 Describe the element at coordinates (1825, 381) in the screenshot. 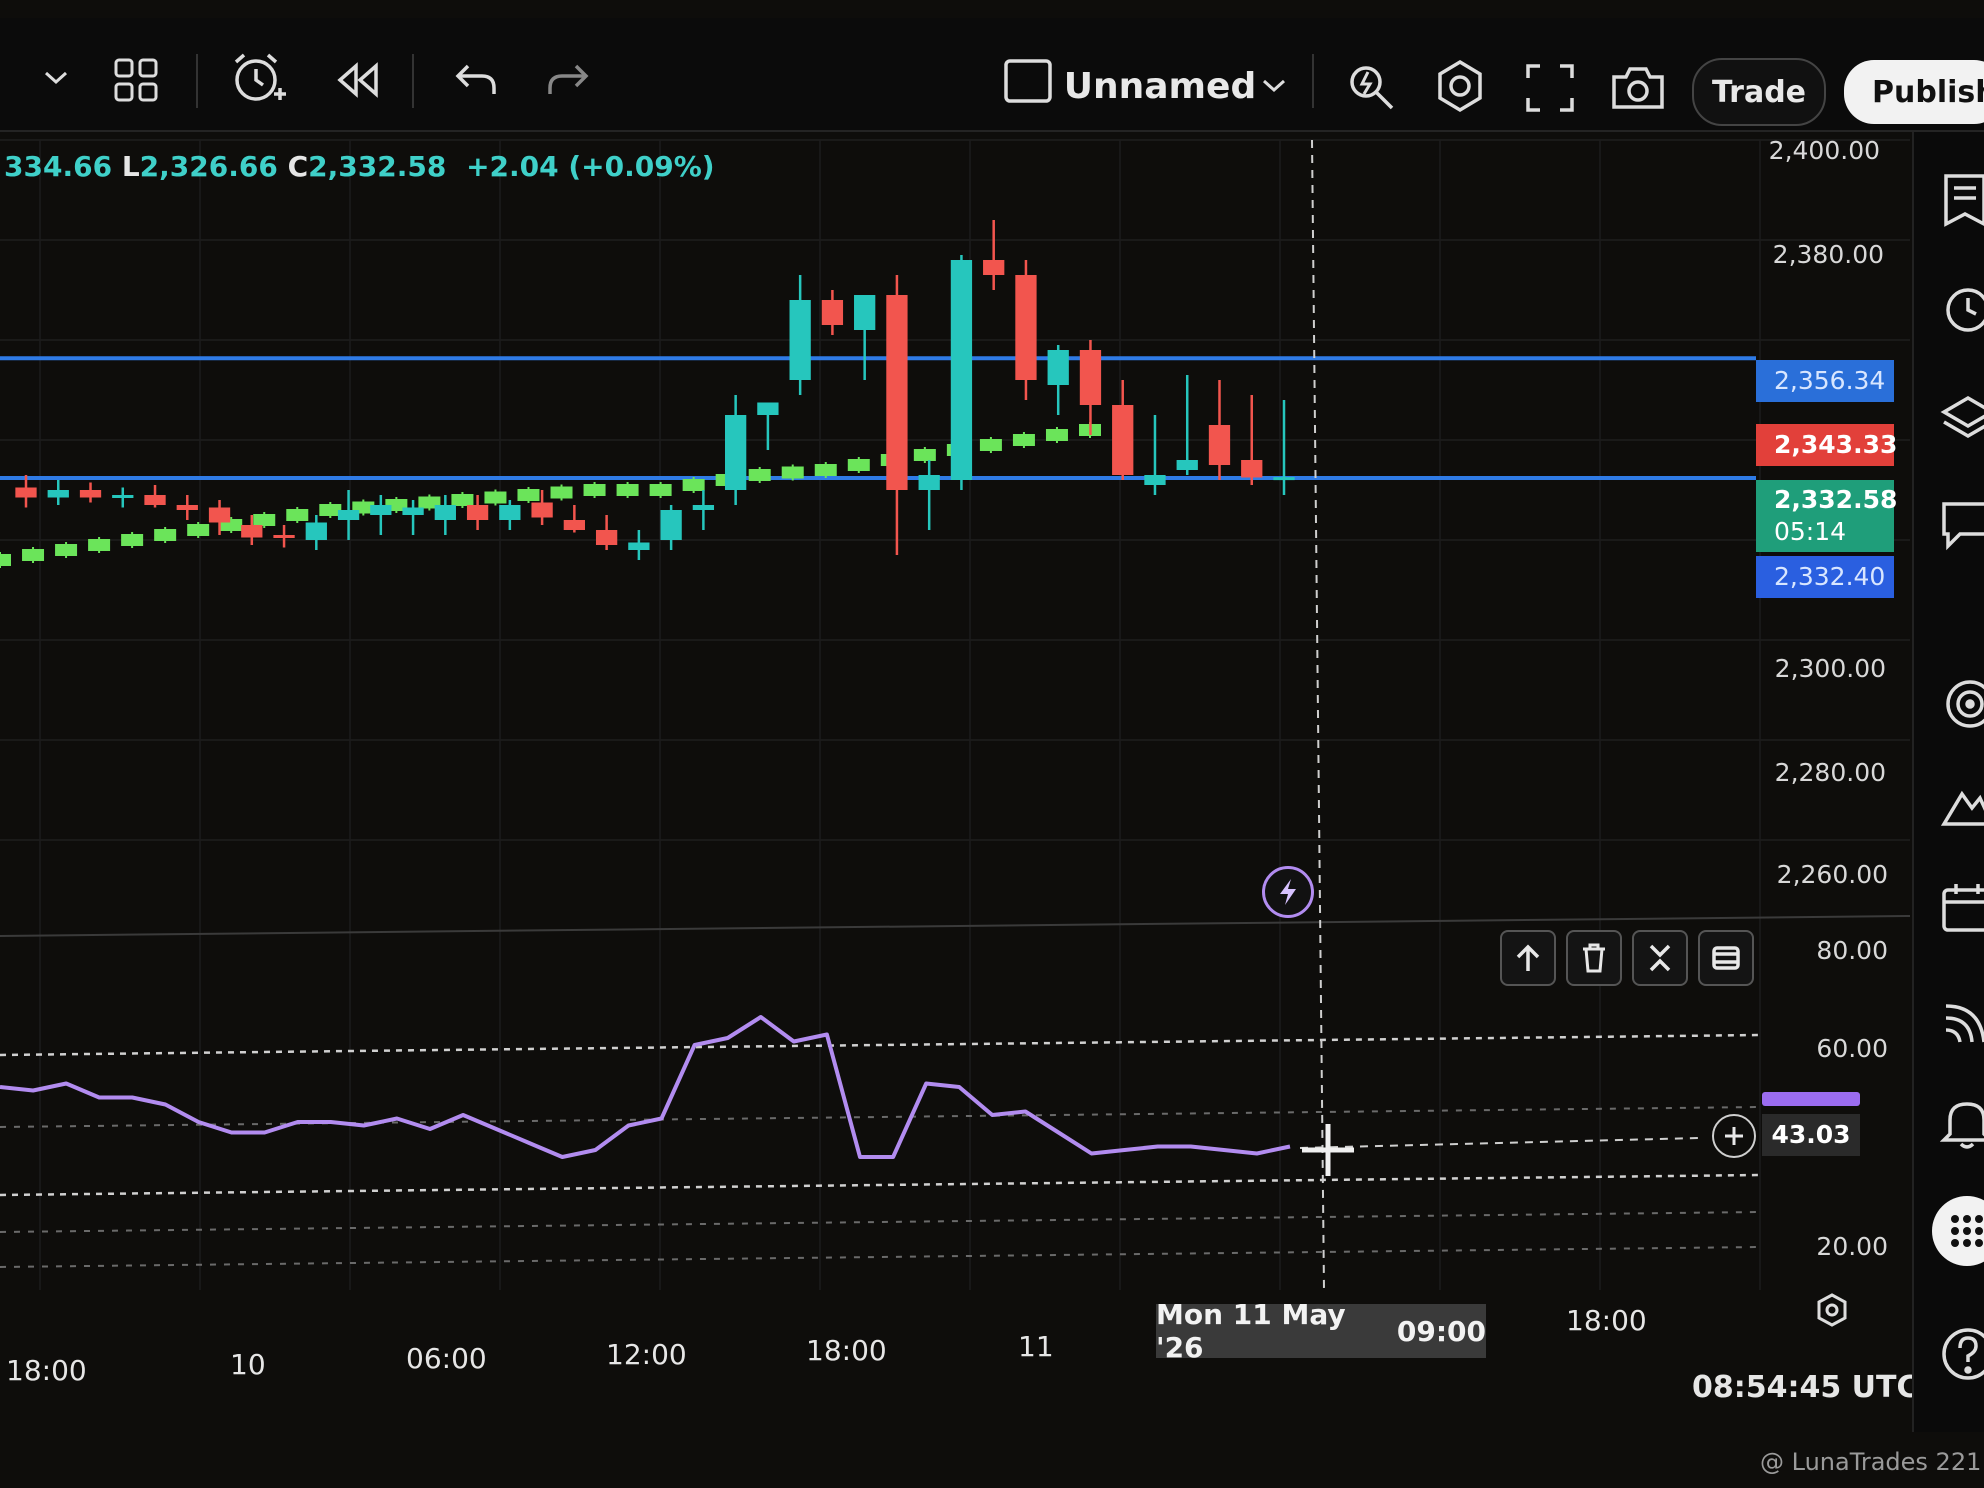

I see `hline-price-badge: 2,356.34` at that location.